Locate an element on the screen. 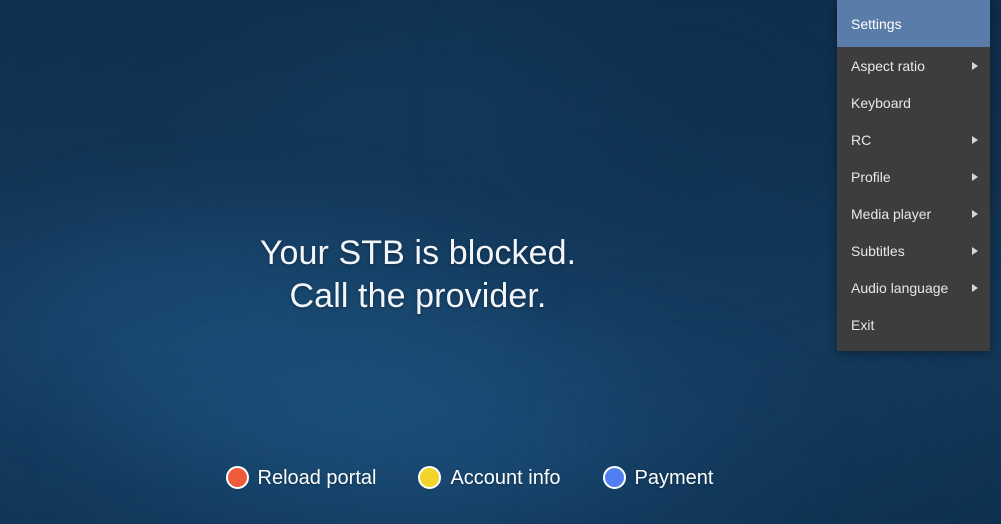 Image resolution: width=1001 pixels, height=524 pixels. blocked-message: Your STB is blocked. Call the provider. is located at coordinates (418, 275).